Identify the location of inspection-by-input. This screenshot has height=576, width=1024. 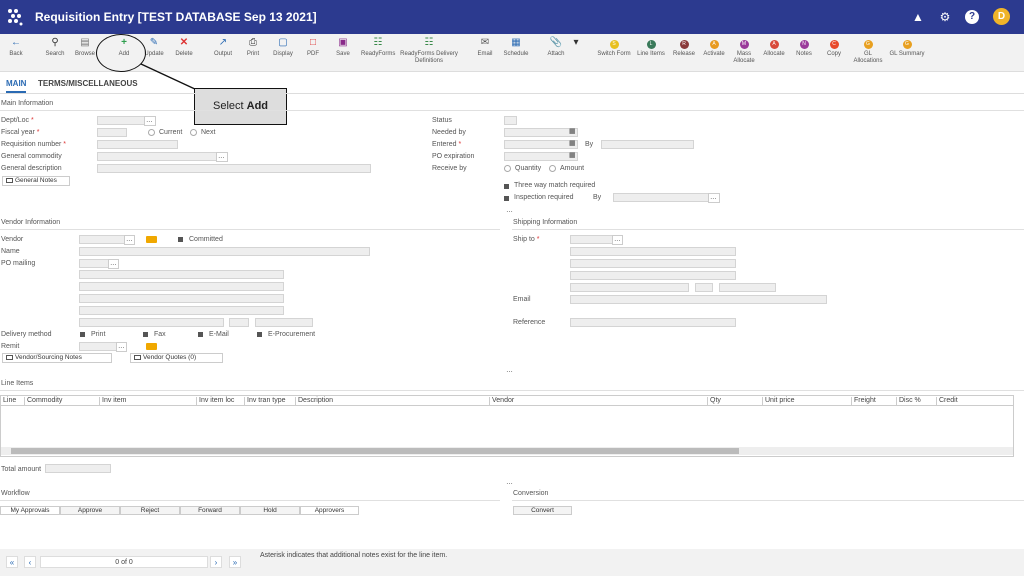
(661, 197).